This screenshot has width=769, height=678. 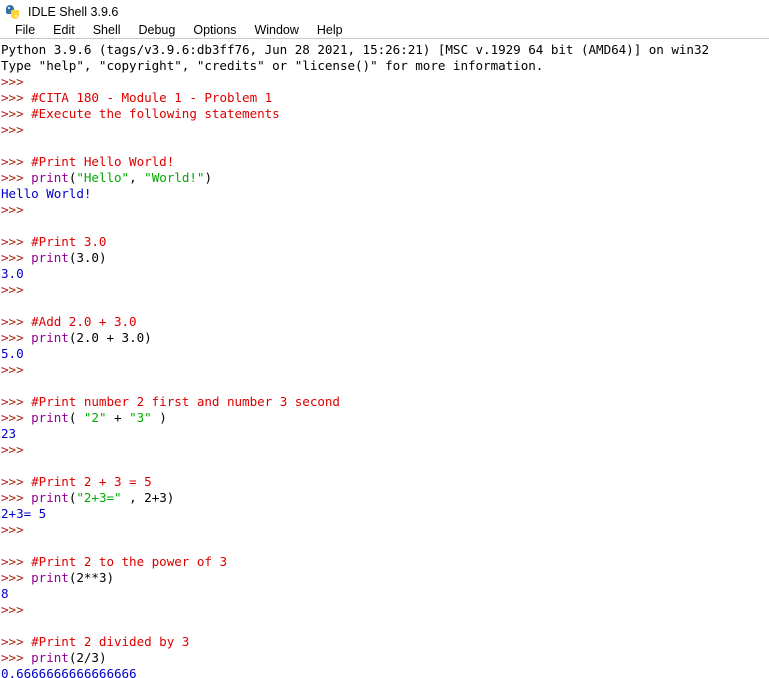 I want to click on window-title: IDLE Shell 3.9.6, so click(x=73, y=12).